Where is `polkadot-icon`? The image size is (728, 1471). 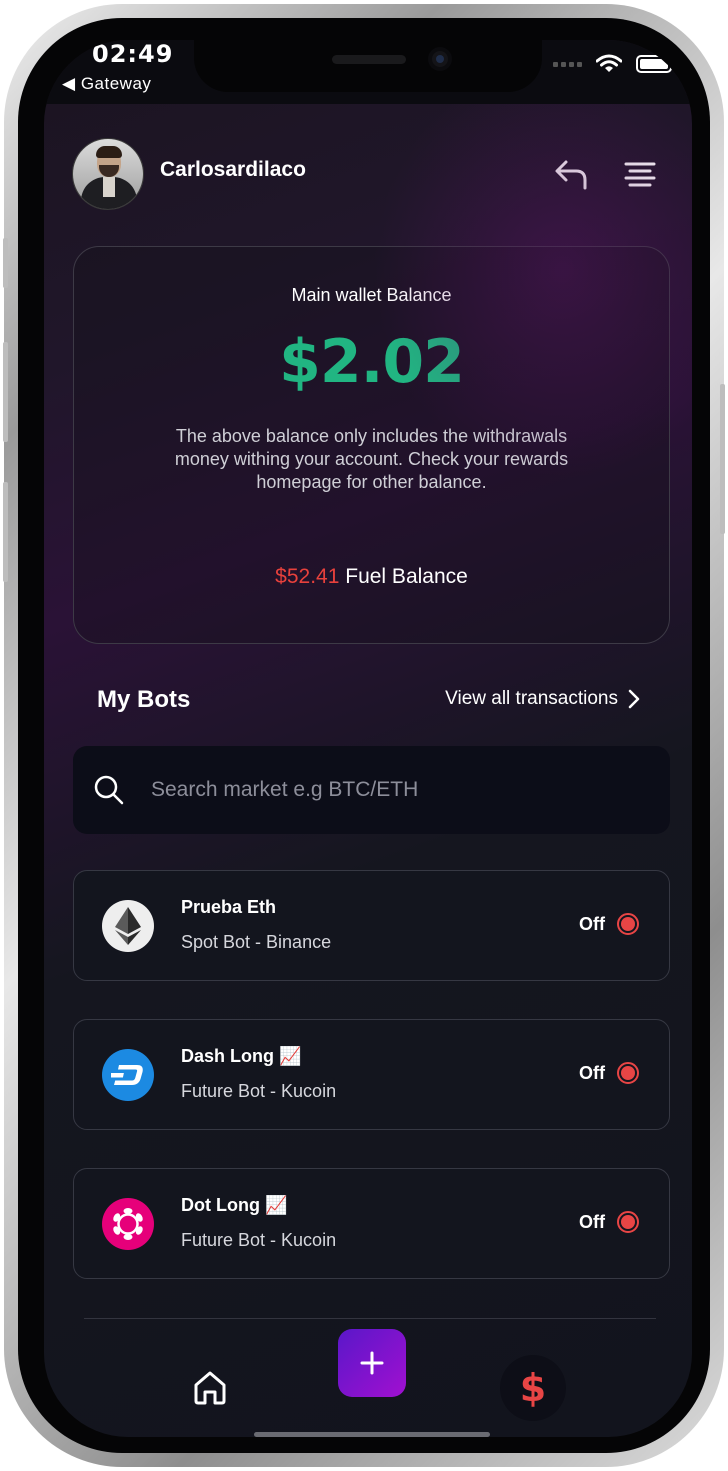 polkadot-icon is located at coordinates (128, 1224).